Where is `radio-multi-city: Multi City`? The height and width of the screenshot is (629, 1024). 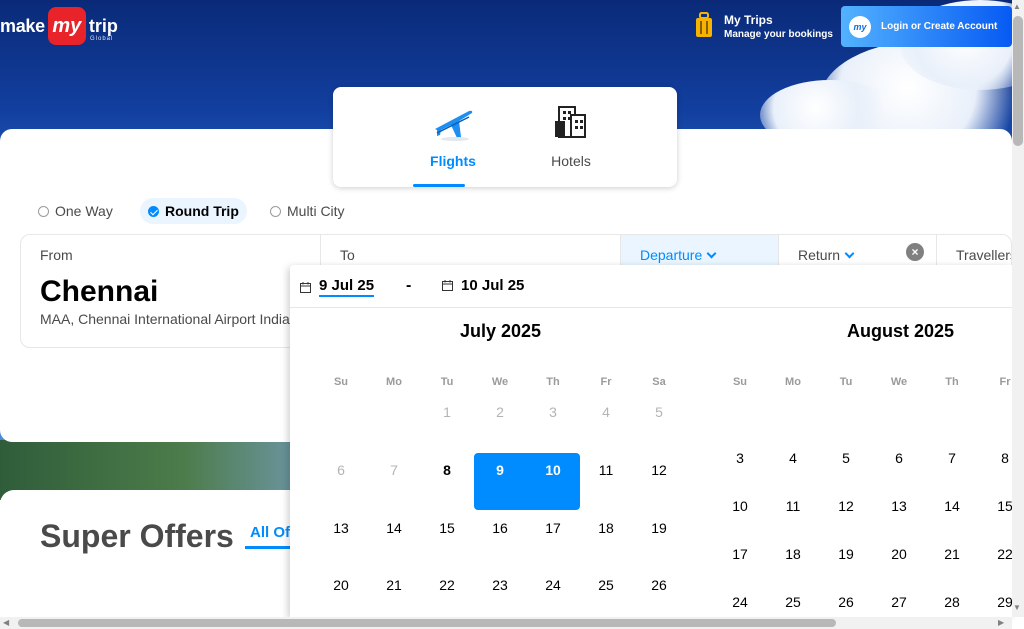
radio-multi-city: Multi City is located at coordinates (307, 211).